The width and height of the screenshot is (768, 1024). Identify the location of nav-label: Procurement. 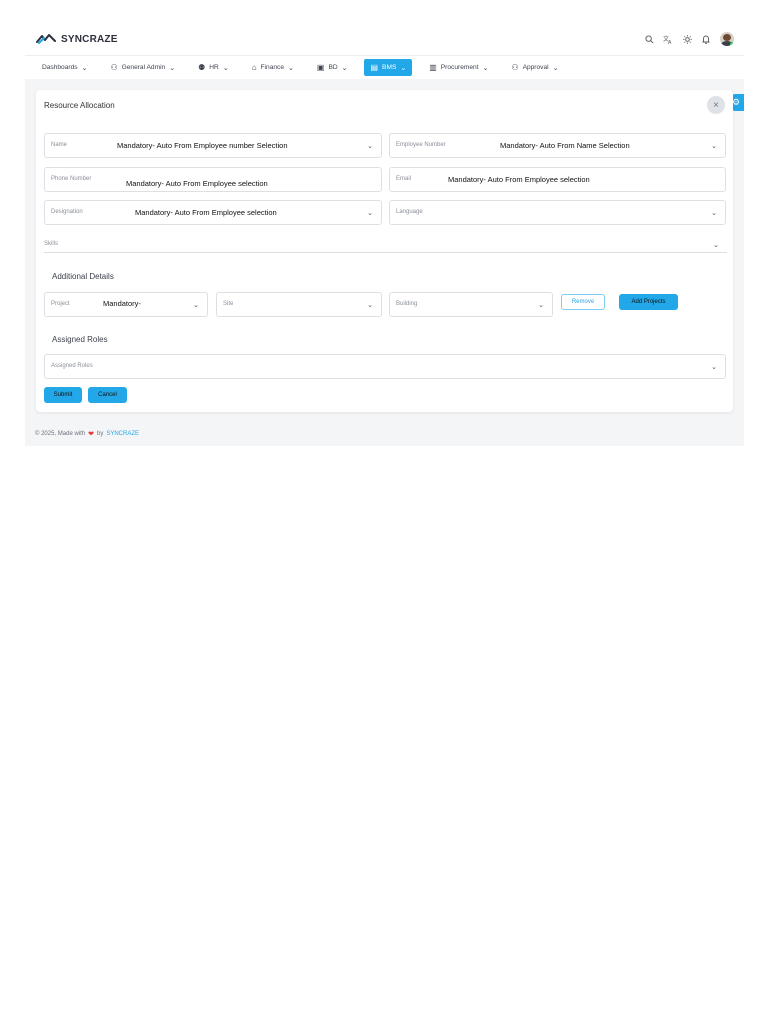
(459, 67).